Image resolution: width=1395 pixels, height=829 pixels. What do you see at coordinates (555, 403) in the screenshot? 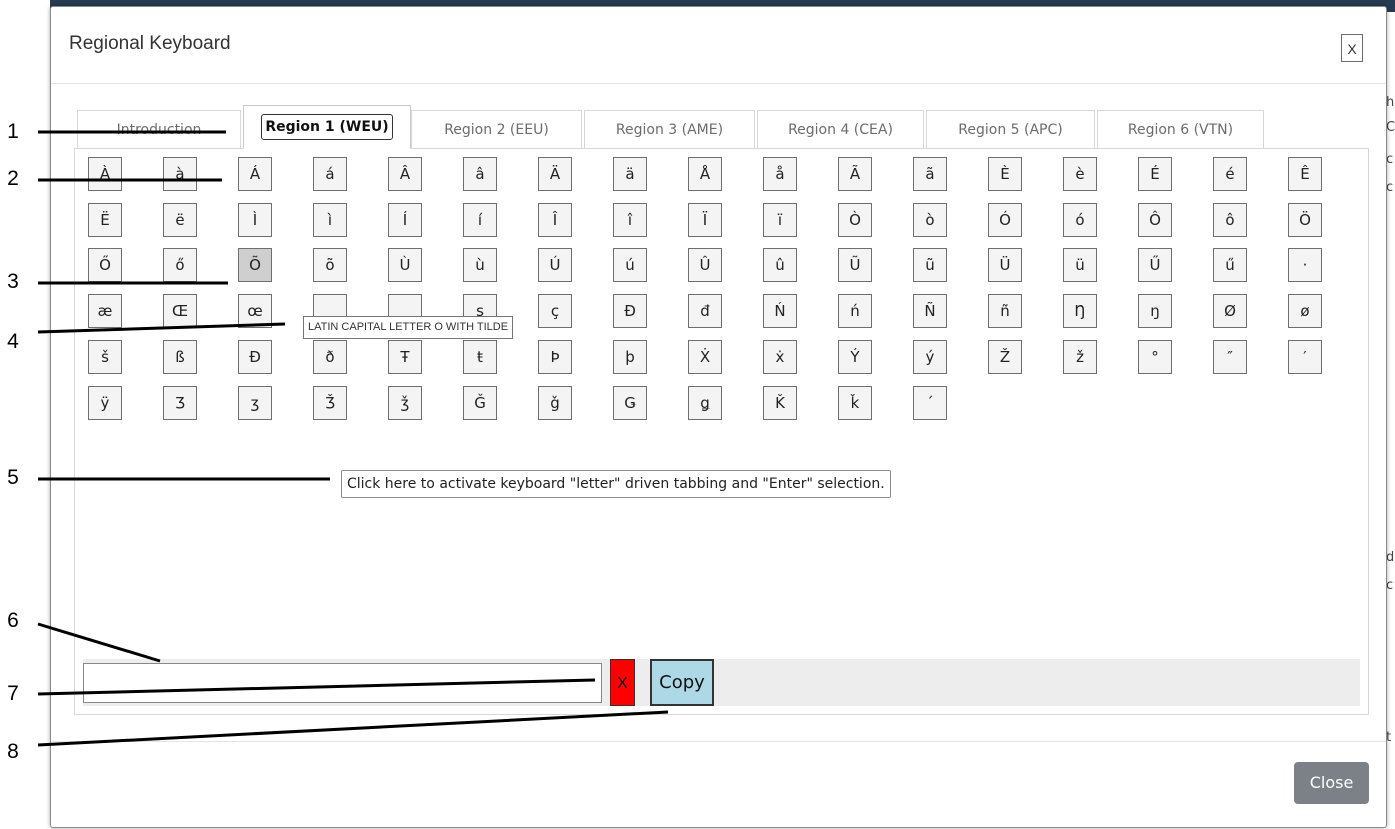
I see `character-key: ǧ` at bounding box center [555, 403].